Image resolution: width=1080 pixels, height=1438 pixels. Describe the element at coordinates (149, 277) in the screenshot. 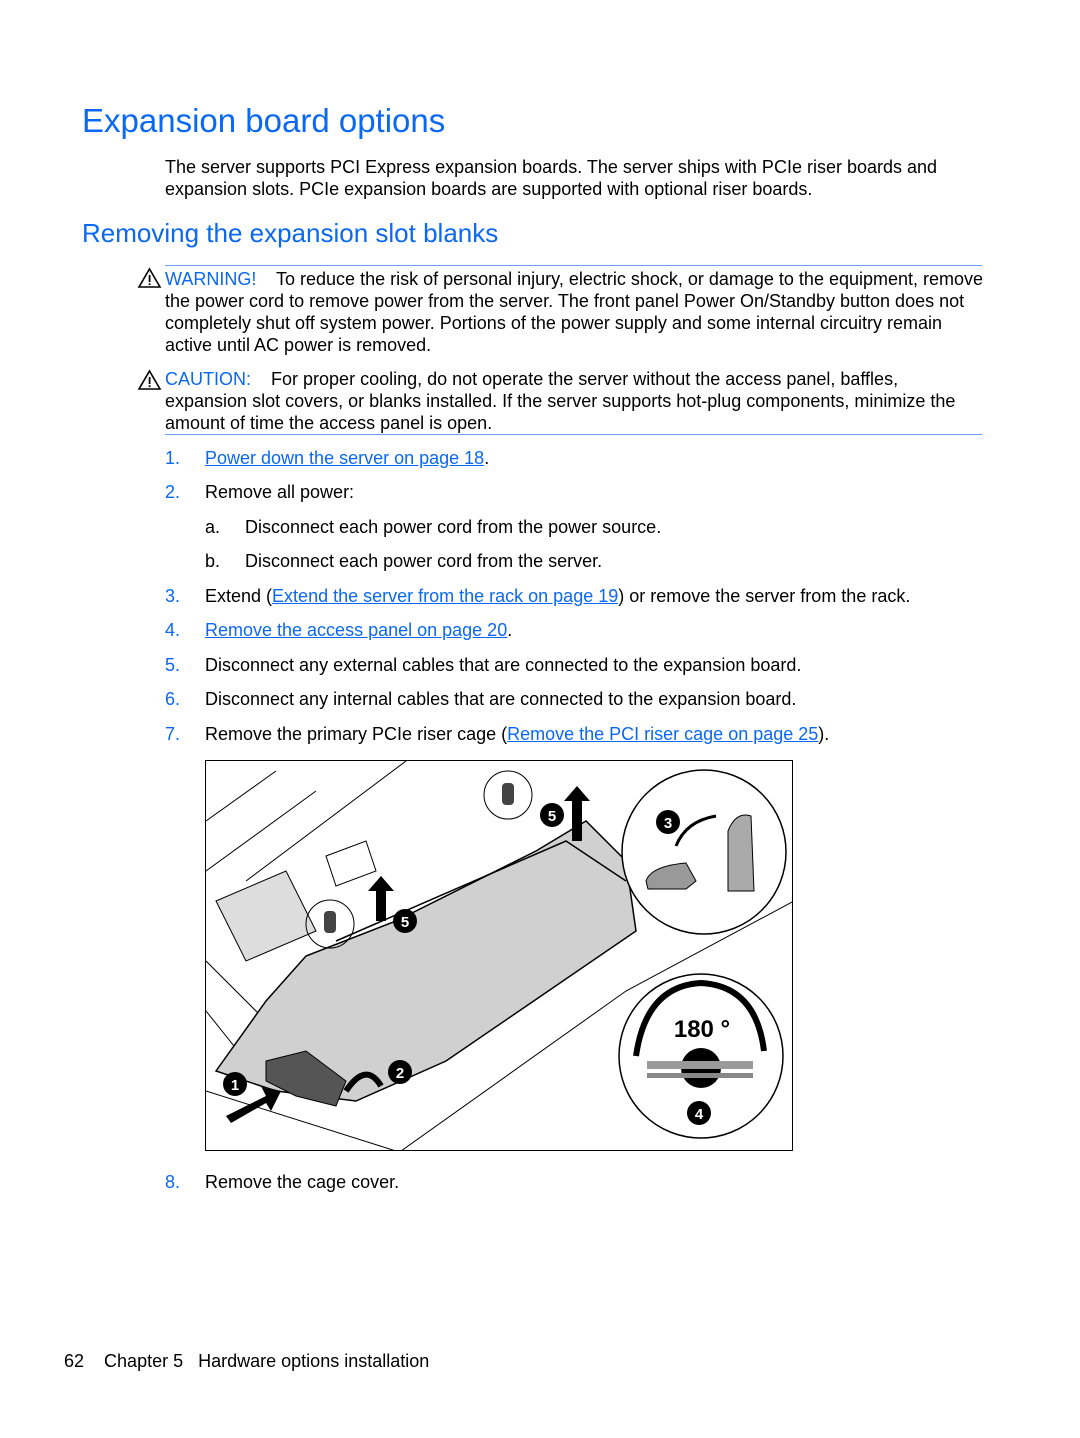

I see `warning-triangle-icon` at that location.